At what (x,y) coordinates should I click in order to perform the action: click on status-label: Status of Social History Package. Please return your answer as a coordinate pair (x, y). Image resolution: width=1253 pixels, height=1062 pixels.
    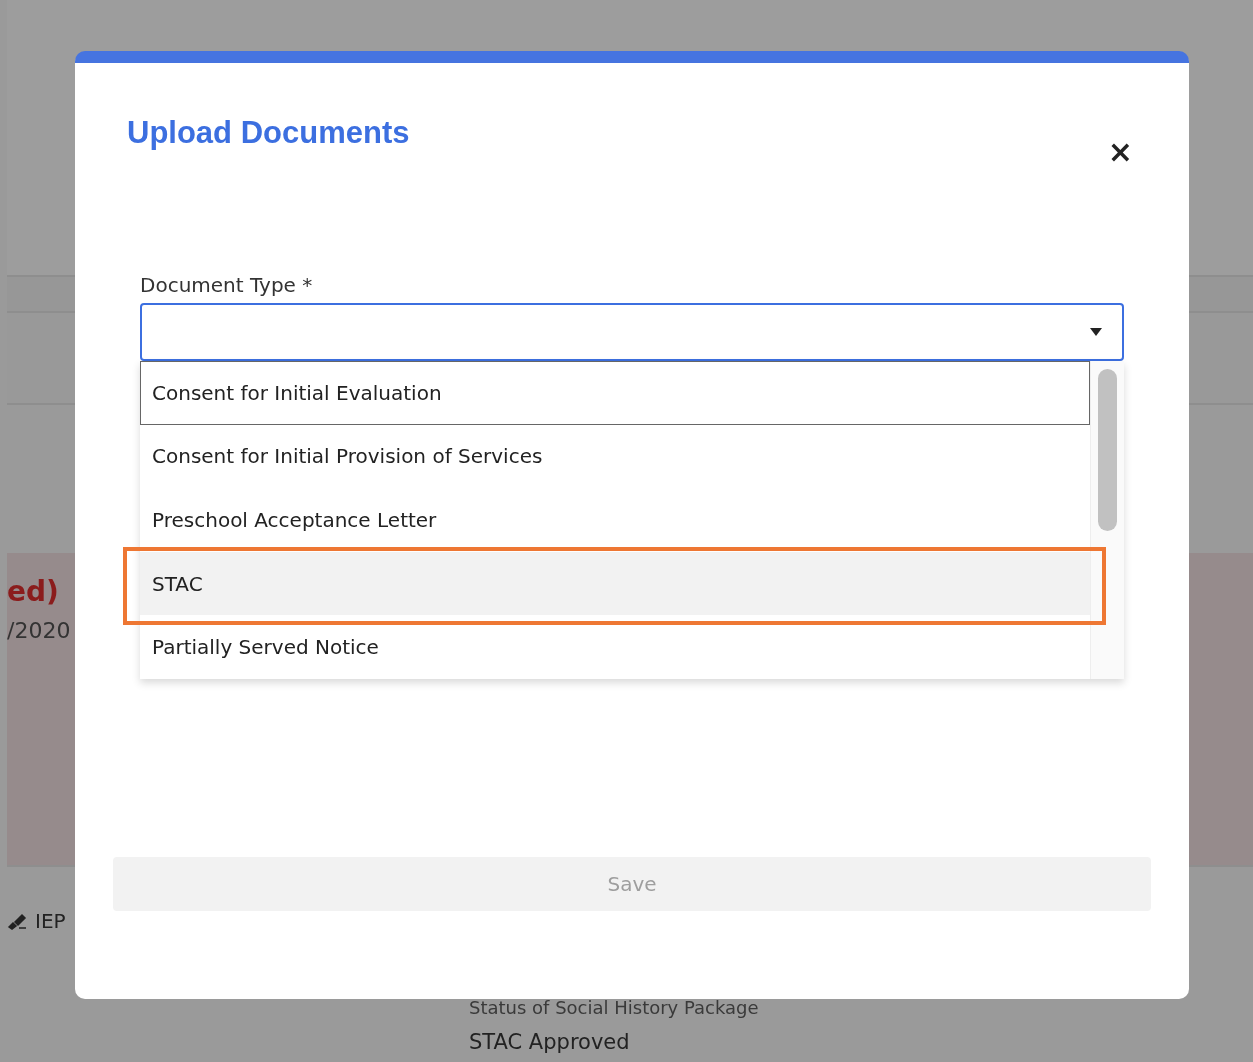
    Looking at the image, I should click on (614, 1007).